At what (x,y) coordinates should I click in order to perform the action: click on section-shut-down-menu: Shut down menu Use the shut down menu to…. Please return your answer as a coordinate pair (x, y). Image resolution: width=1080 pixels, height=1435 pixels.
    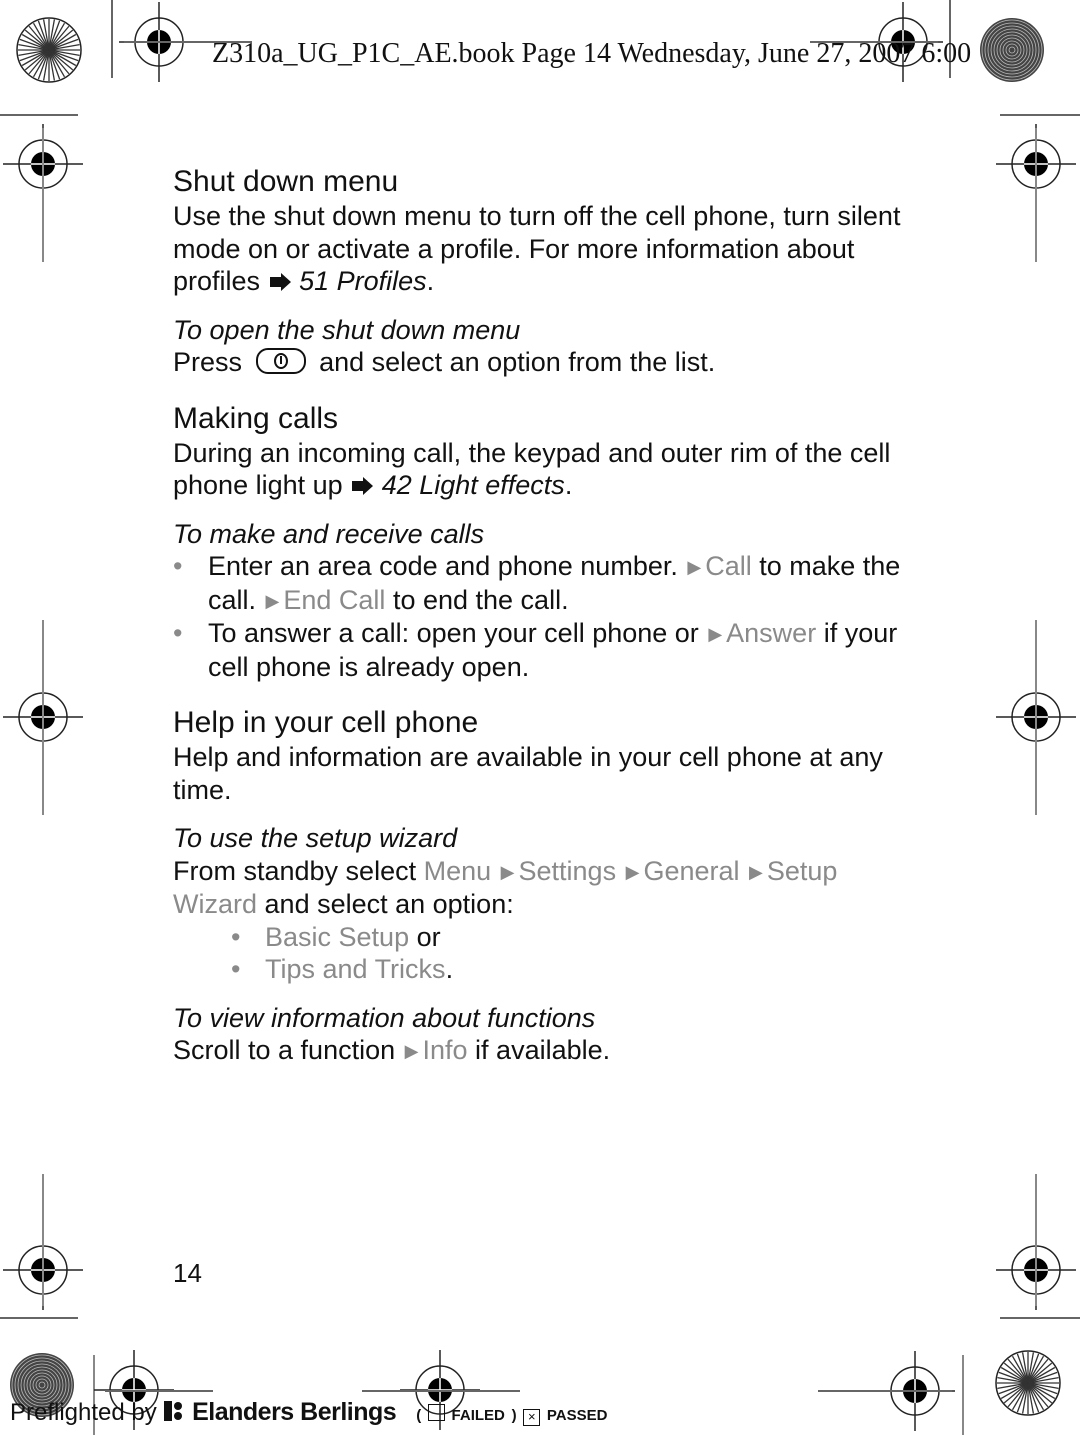
    Looking at the image, I should click on (543, 271).